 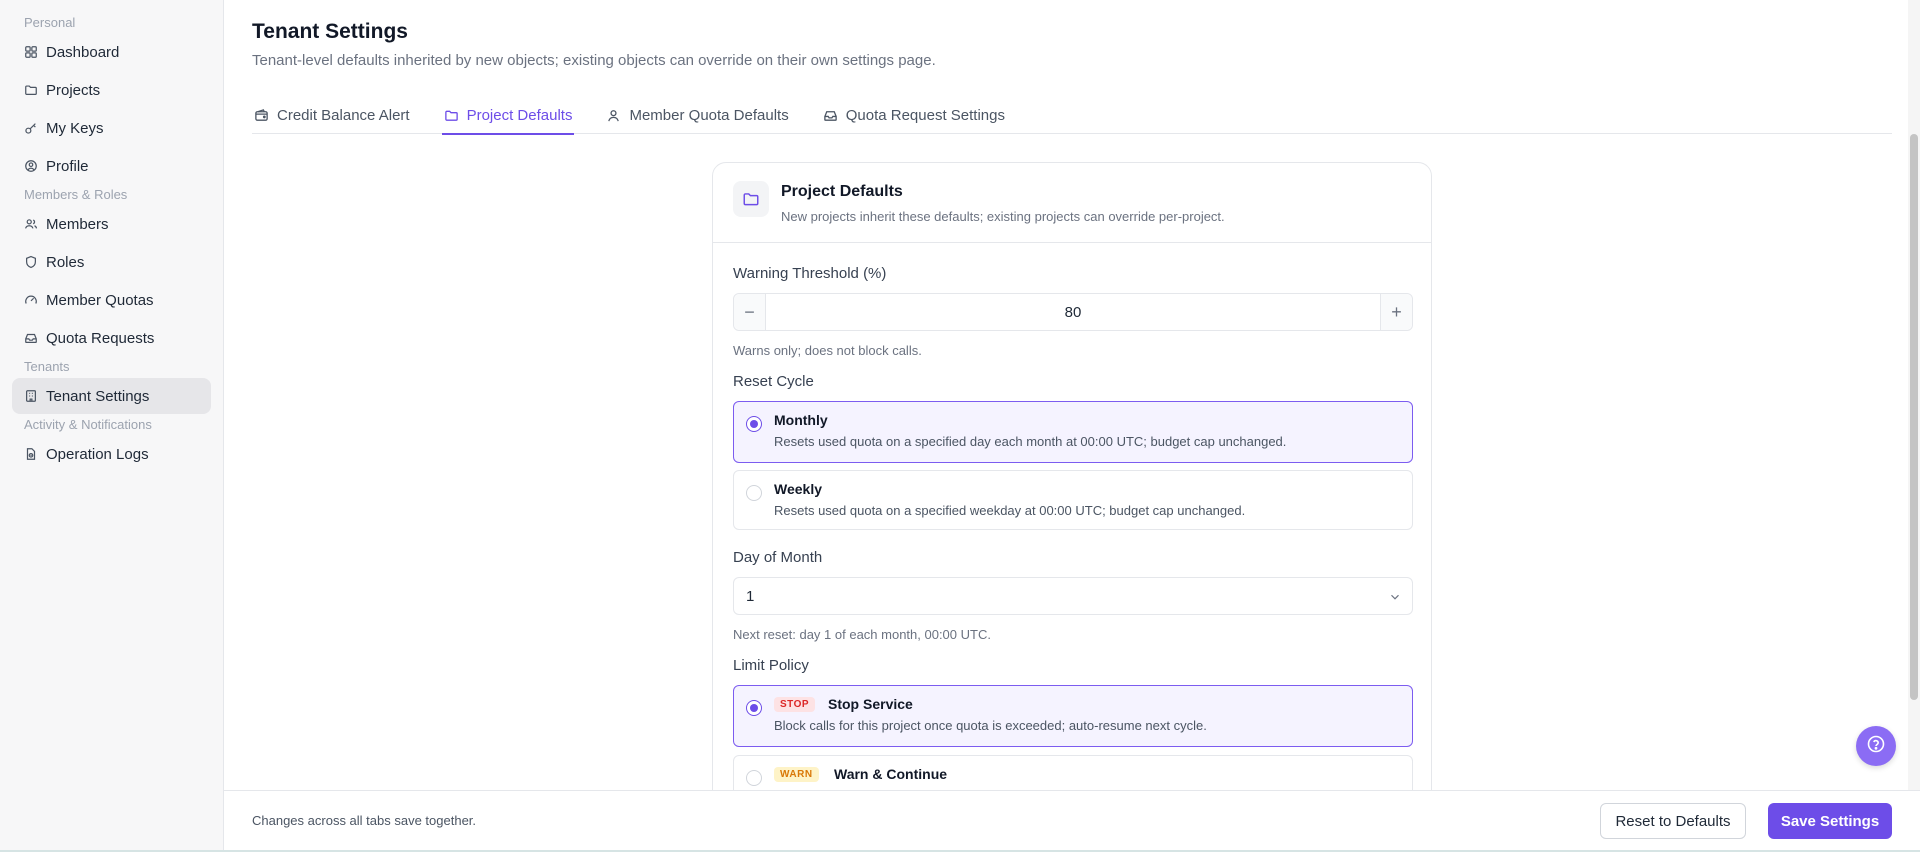 I want to click on sidebar-item-my-keys: My Keys, so click(x=111, y=128).